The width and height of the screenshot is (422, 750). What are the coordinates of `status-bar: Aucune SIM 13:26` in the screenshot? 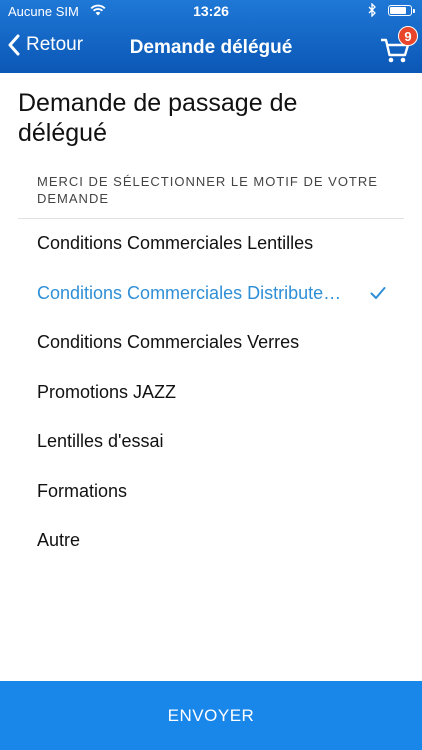 It's located at (211, 11).